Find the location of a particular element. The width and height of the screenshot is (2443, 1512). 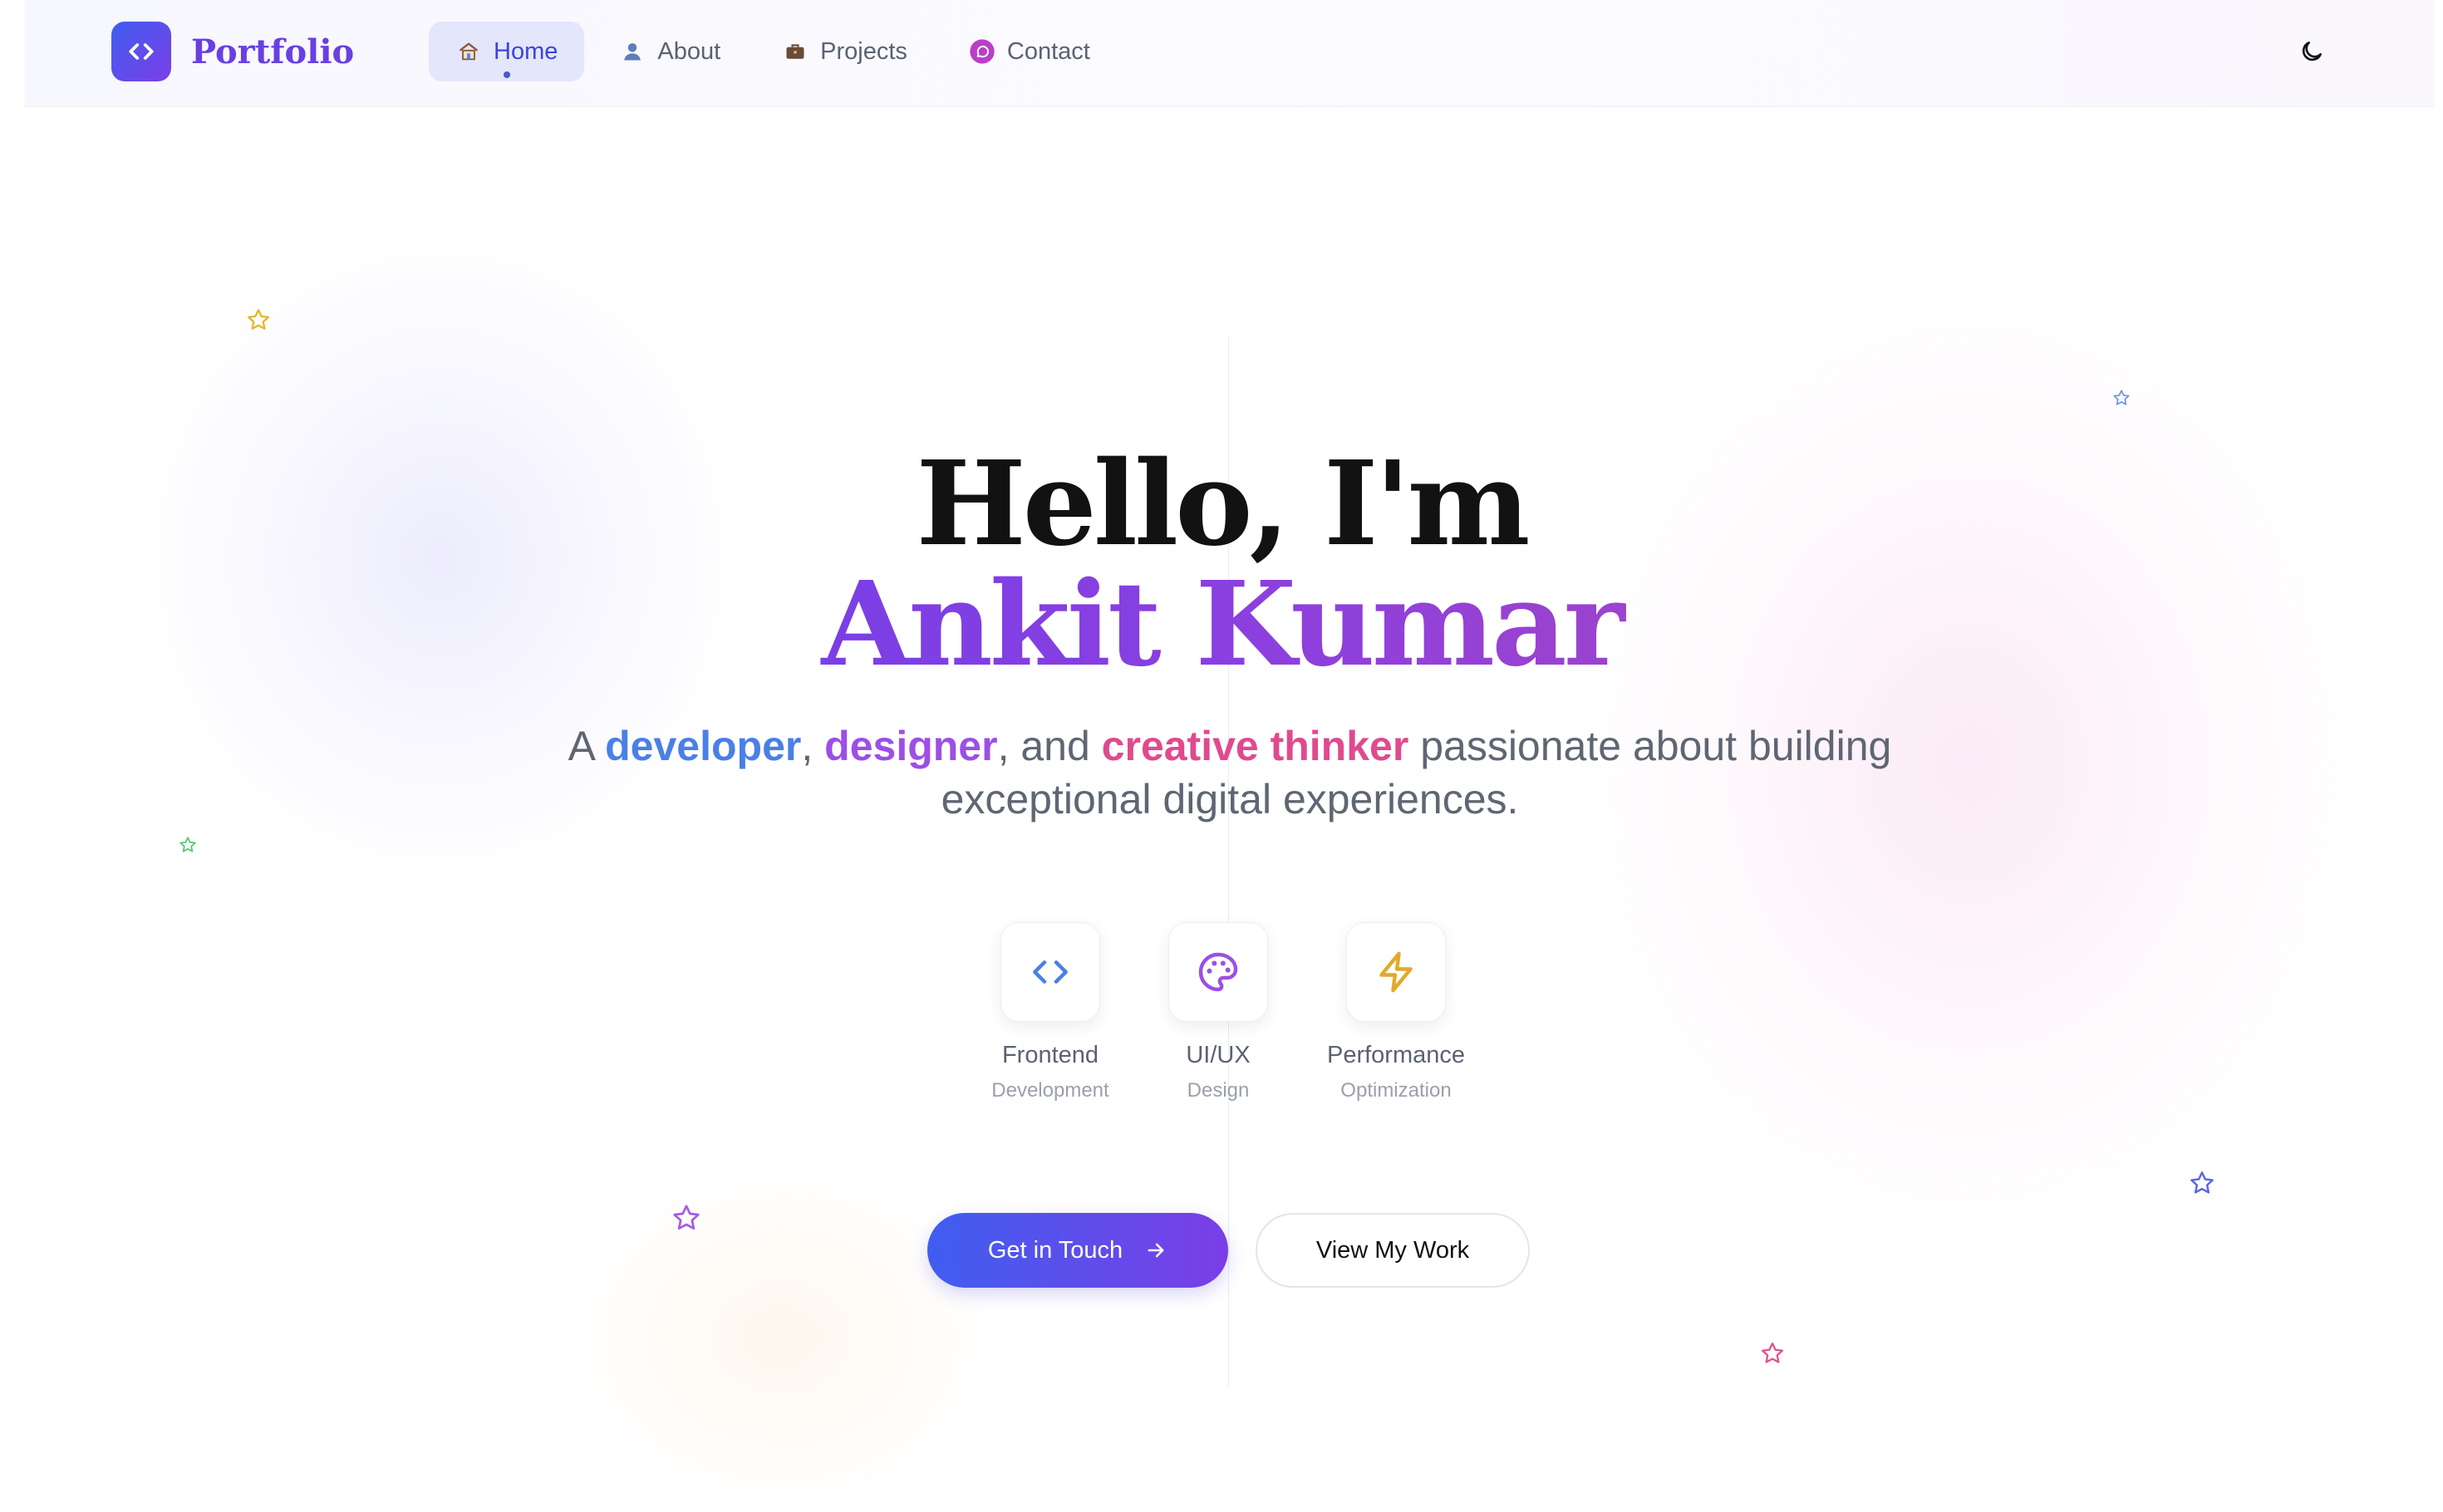

lightning-bolt-icon is located at coordinates (1396, 972).